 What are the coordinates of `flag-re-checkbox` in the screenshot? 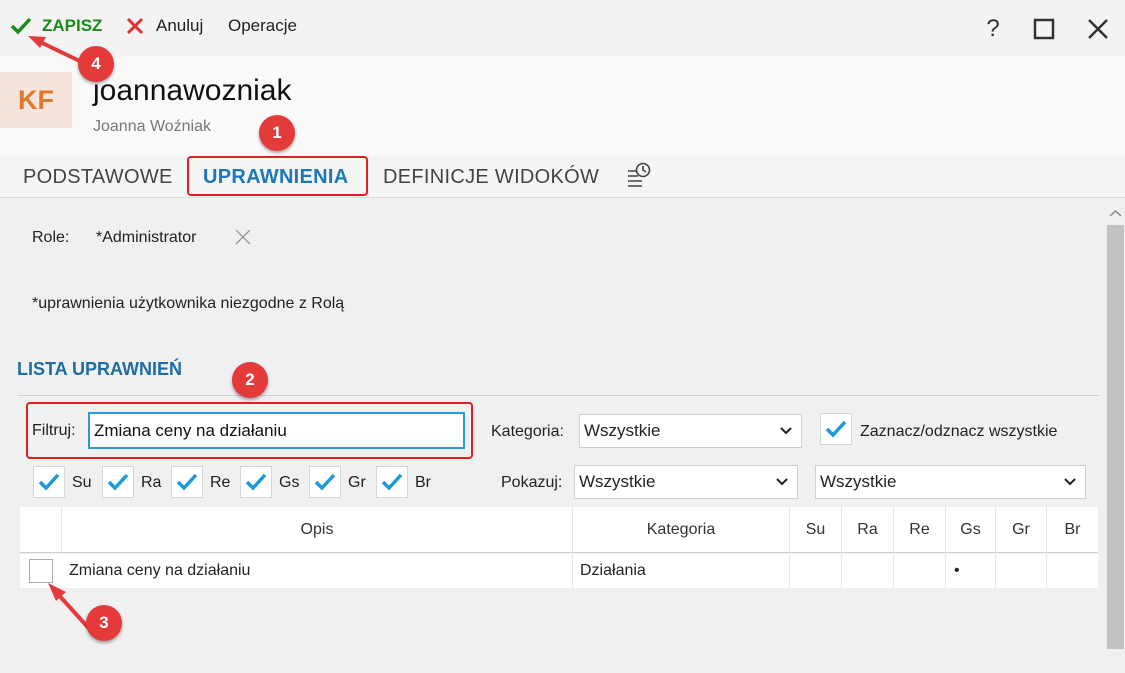 It's located at (187, 482).